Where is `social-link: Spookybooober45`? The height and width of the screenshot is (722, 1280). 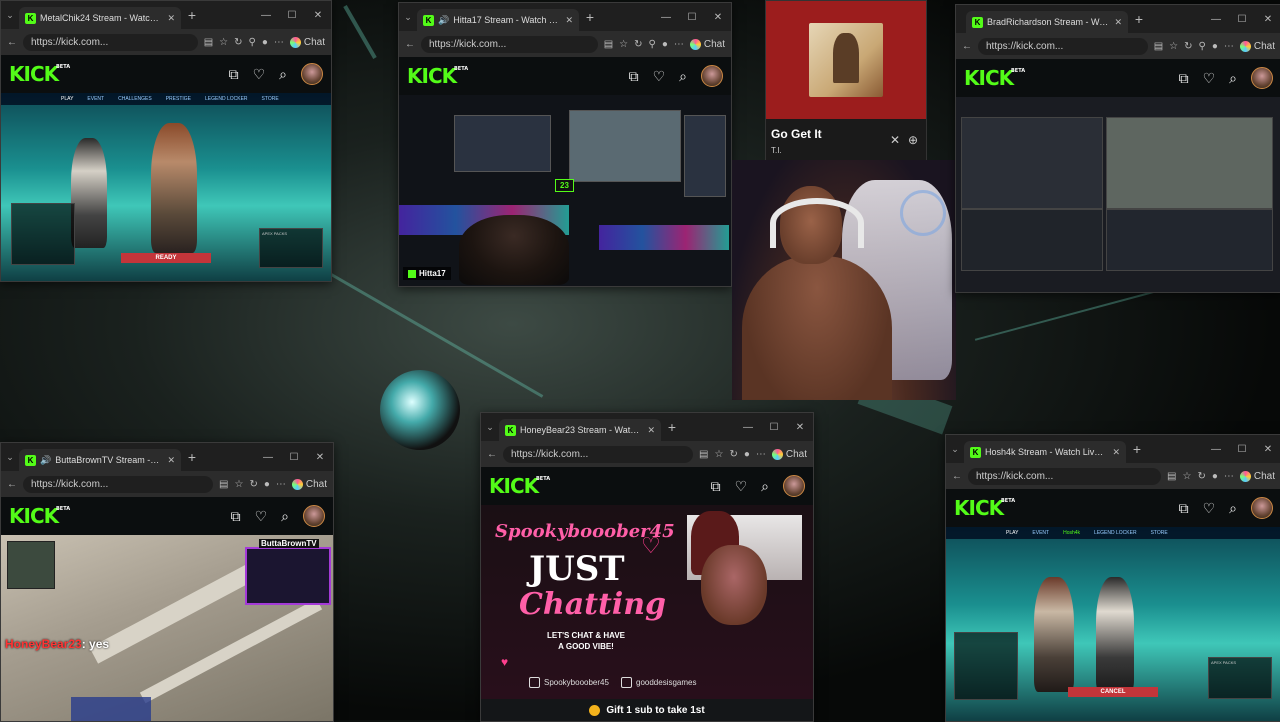 social-link: Spookybooober45 is located at coordinates (569, 682).